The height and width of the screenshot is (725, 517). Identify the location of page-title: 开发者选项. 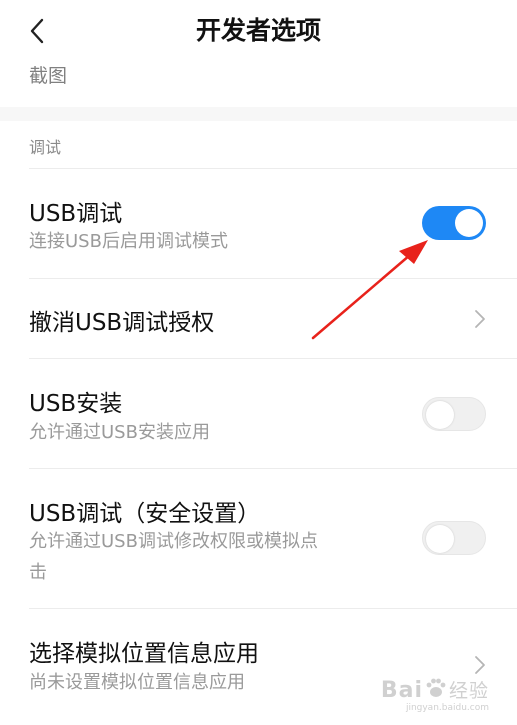
(258, 30).